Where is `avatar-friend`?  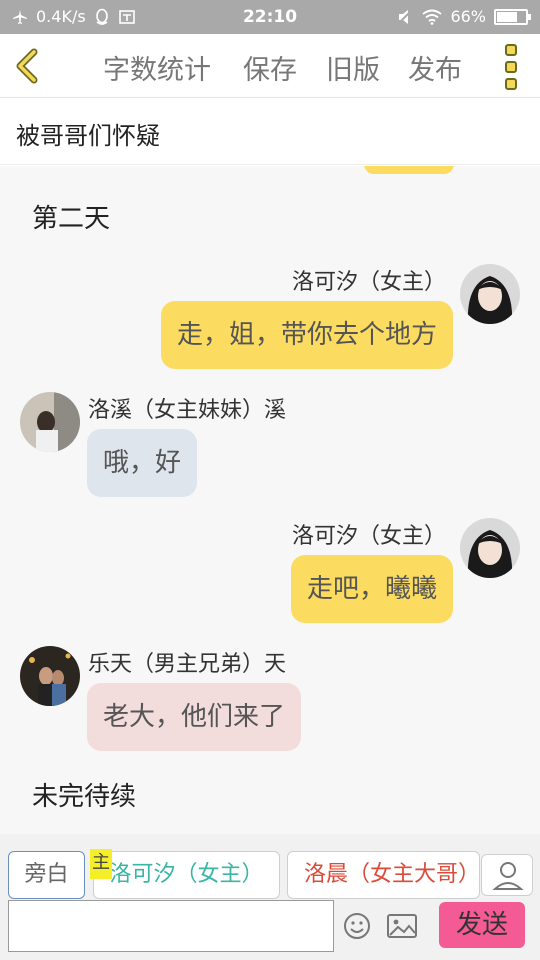 avatar-friend is located at coordinates (50, 676).